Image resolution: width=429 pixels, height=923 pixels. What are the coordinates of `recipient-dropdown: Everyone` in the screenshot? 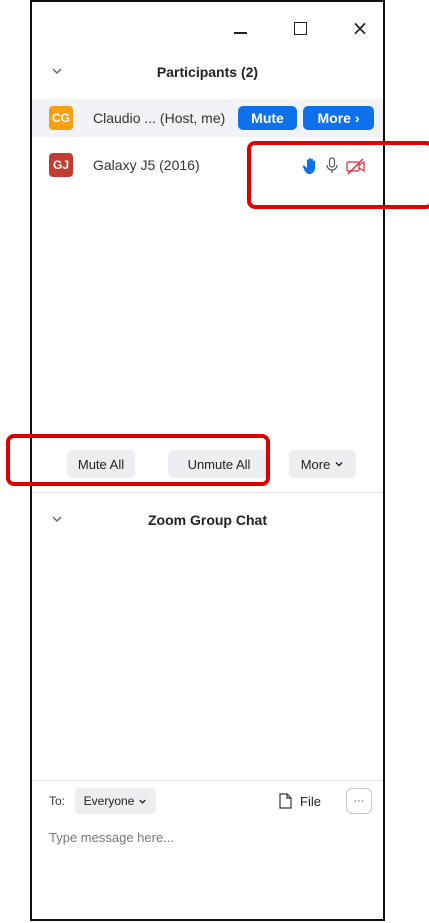 It's located at (115, 801).